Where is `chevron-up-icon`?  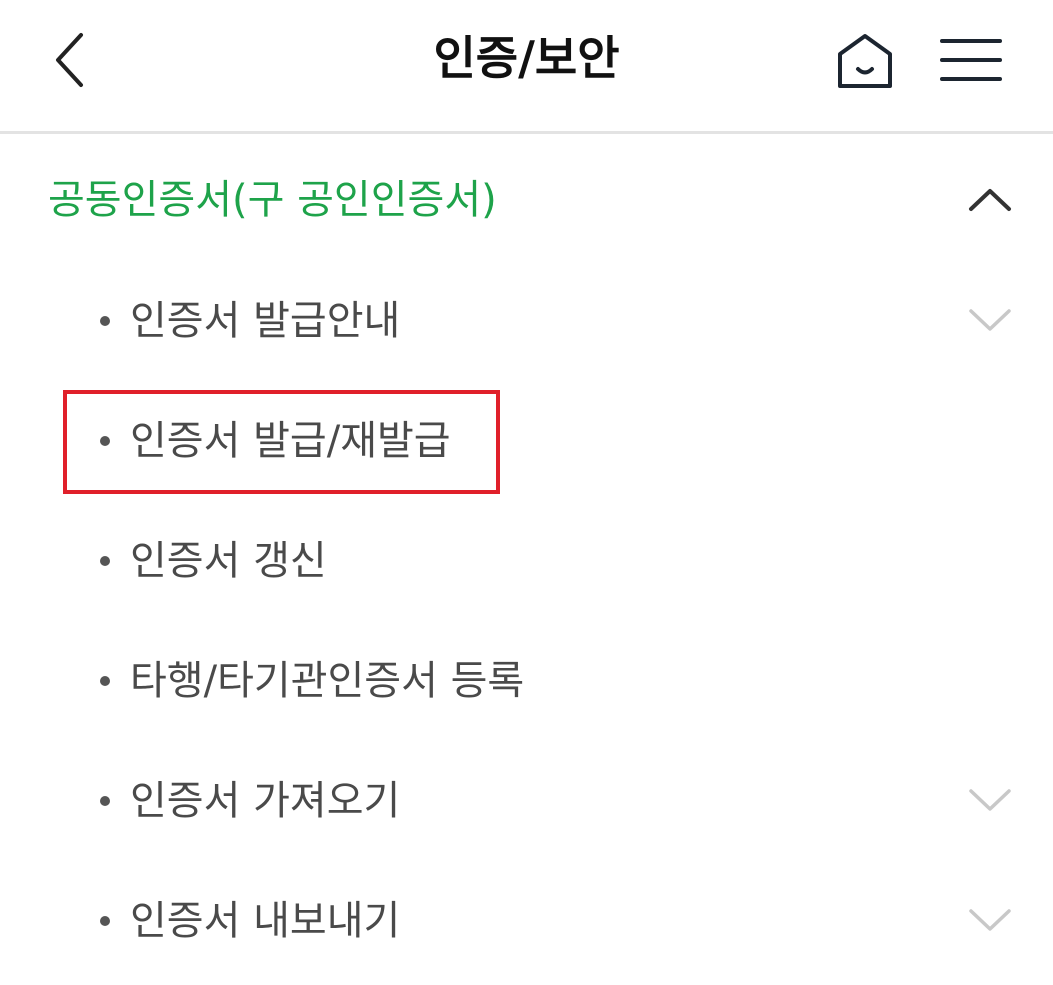 chevron-up-icon is located at coordinates (990, 200).